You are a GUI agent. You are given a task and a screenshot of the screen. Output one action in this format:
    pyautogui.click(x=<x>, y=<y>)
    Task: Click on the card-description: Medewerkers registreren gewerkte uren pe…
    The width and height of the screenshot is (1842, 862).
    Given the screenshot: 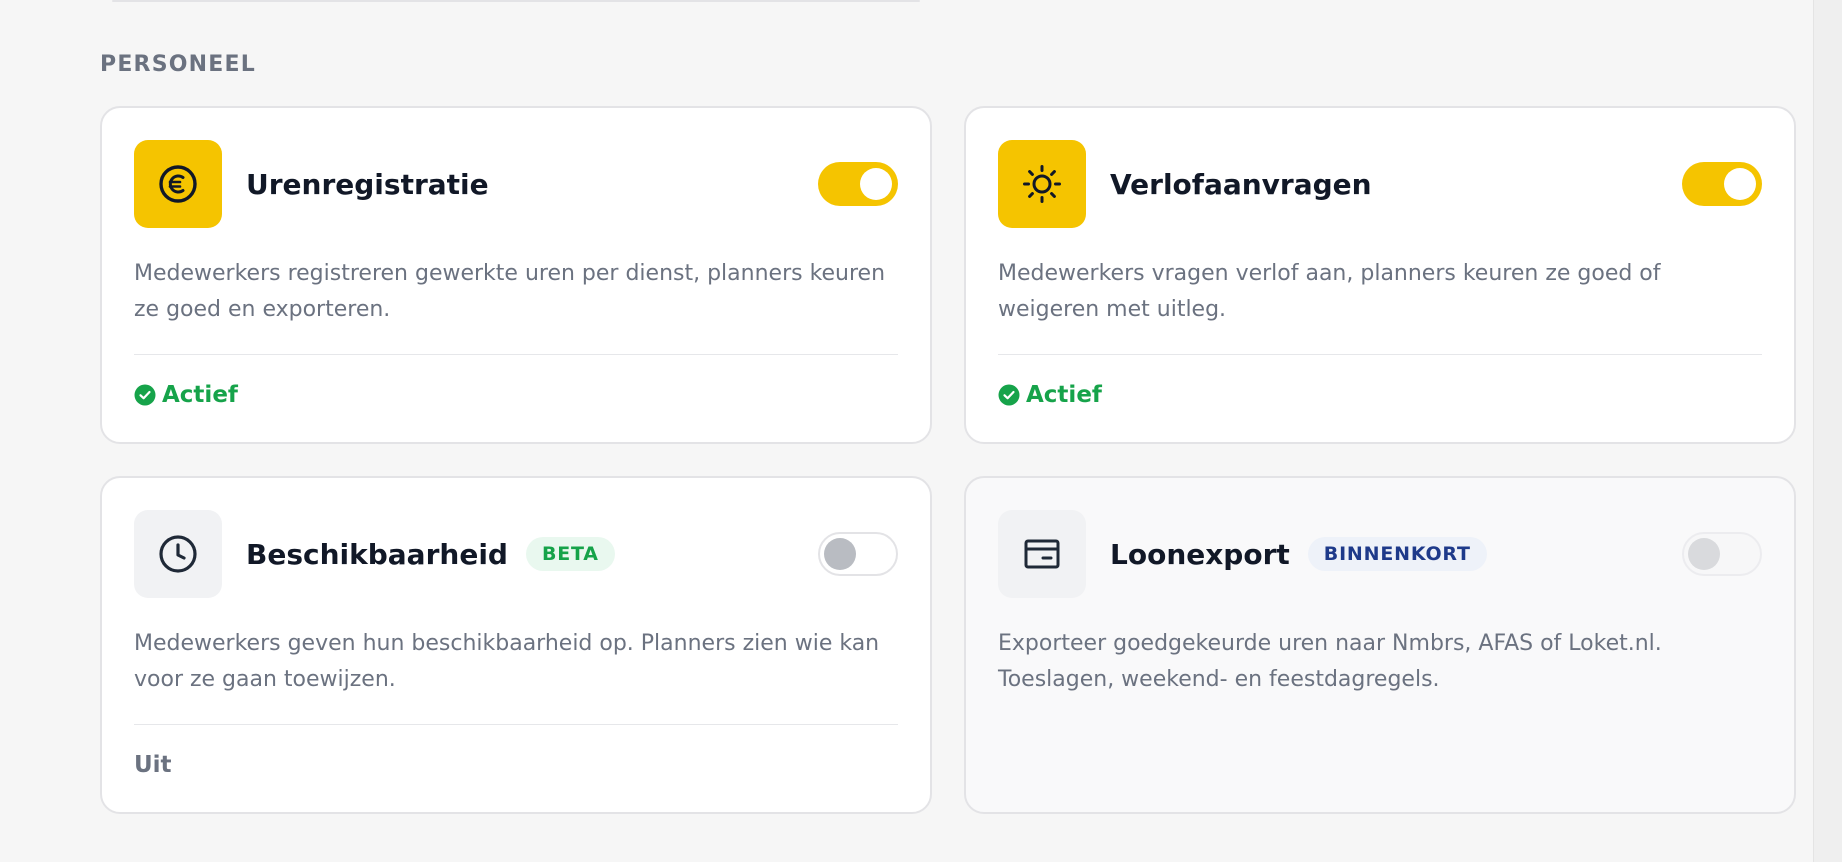 What is the action you would take?
    pyautogui.click(x=510, y=291)
    